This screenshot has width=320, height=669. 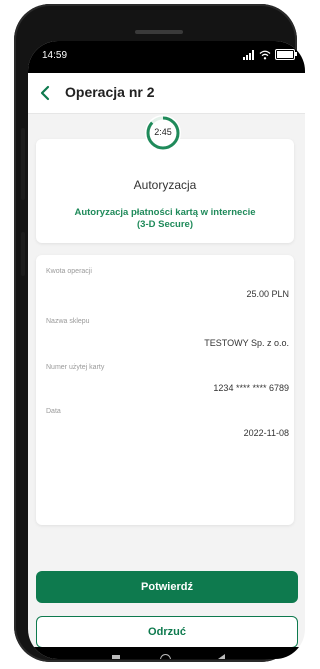 I want to click on status-bar: 14:59, so click(x=166, y=57).